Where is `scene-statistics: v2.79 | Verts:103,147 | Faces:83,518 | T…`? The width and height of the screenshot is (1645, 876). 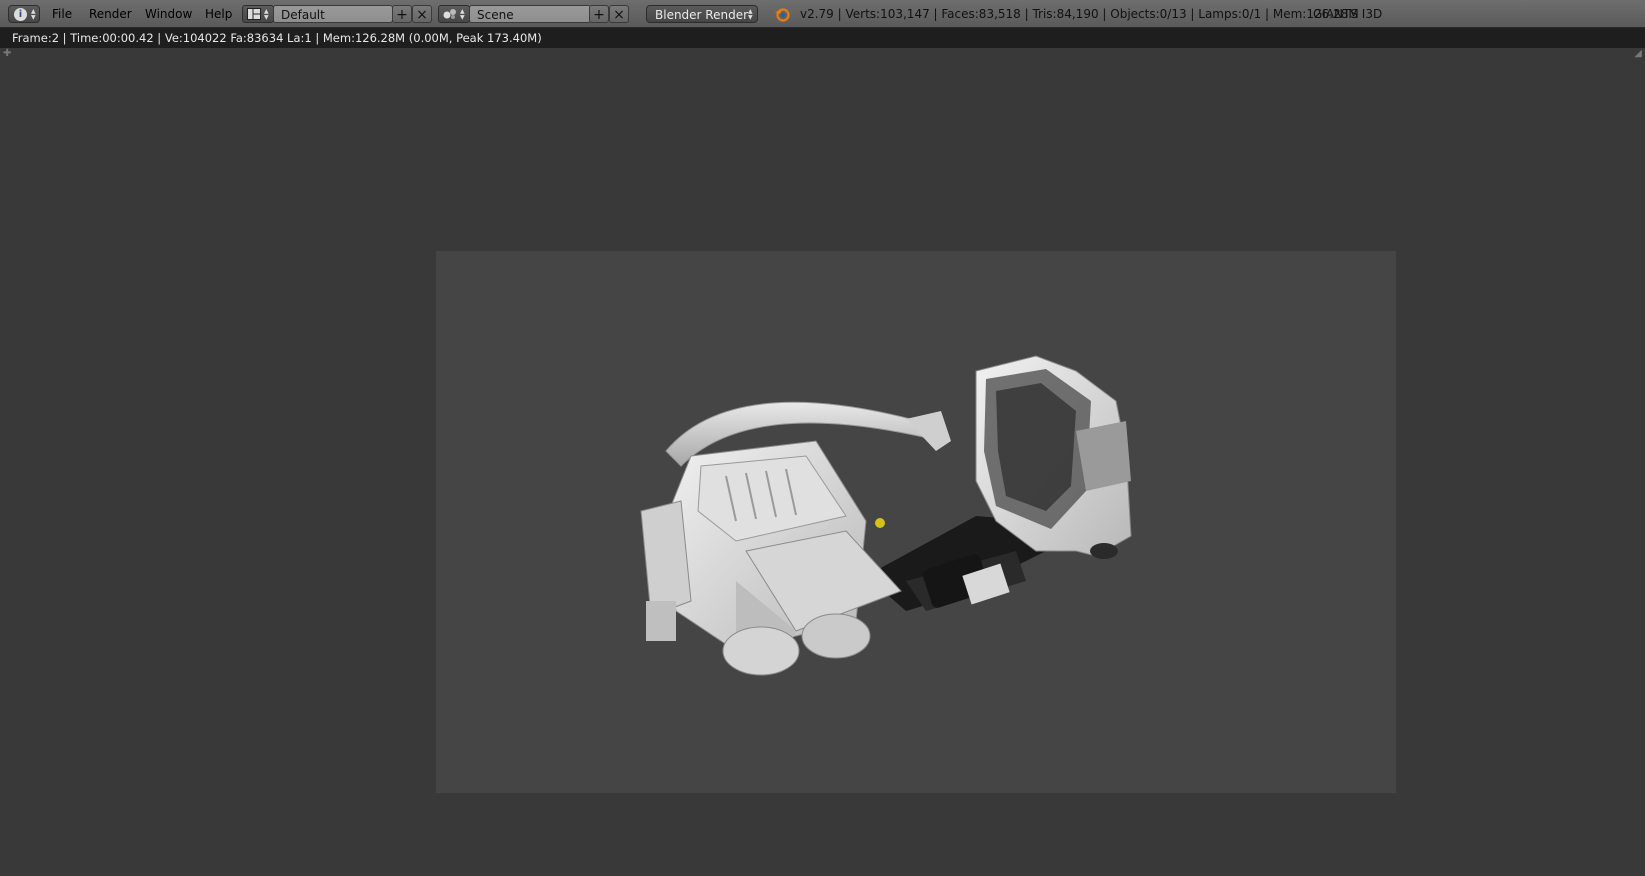
scene-statistics: v2.79 | Verts:103,147 | Faces:83,518 | T… is located at coordinates (1079, 14).